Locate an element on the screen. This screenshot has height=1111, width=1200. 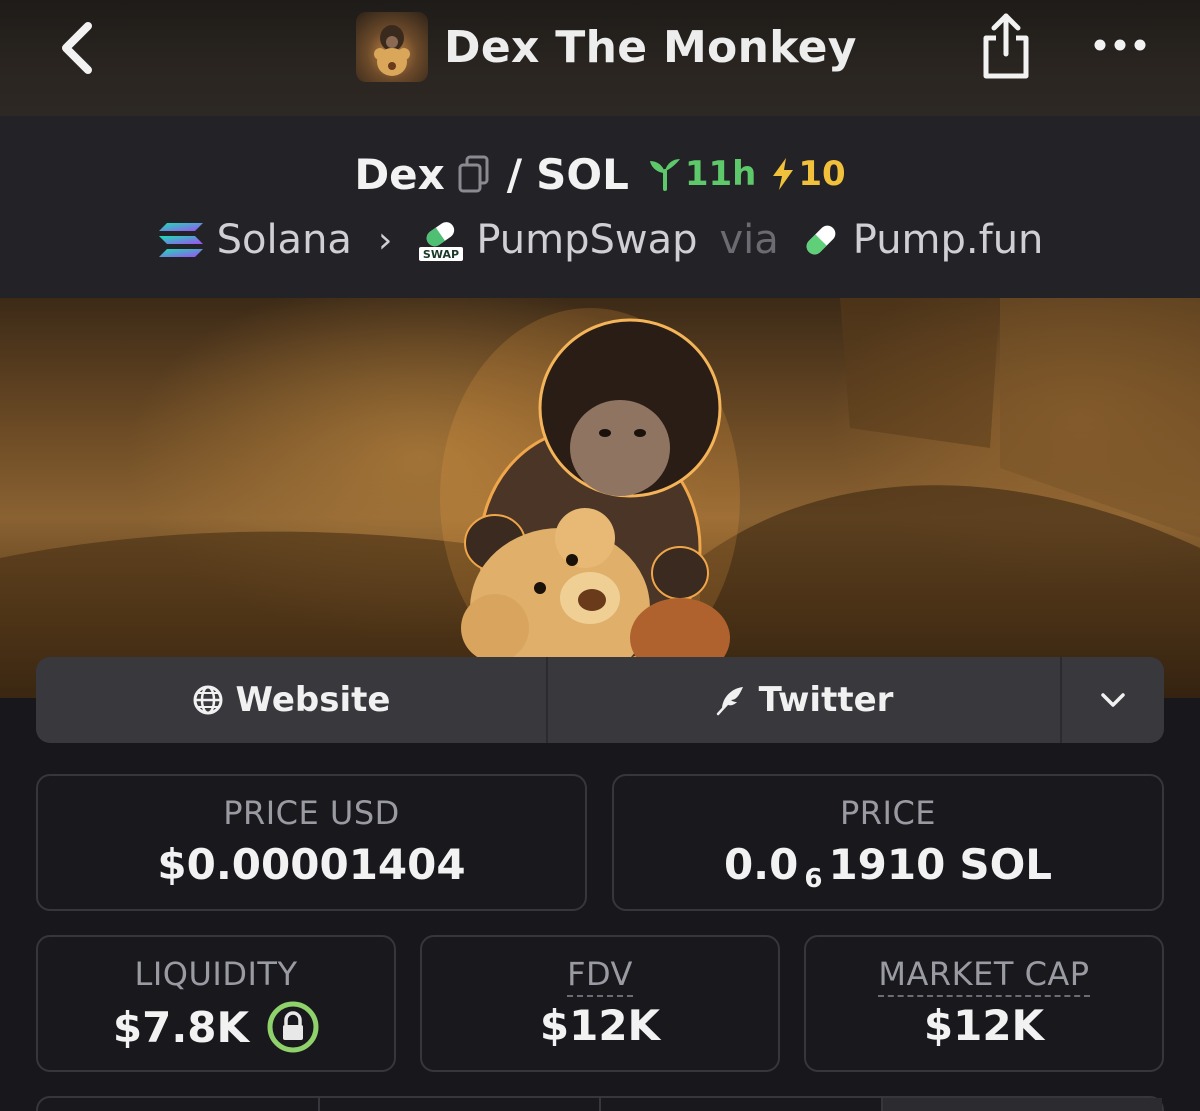
chain-name: Solana is located at coordinates (284, 240).